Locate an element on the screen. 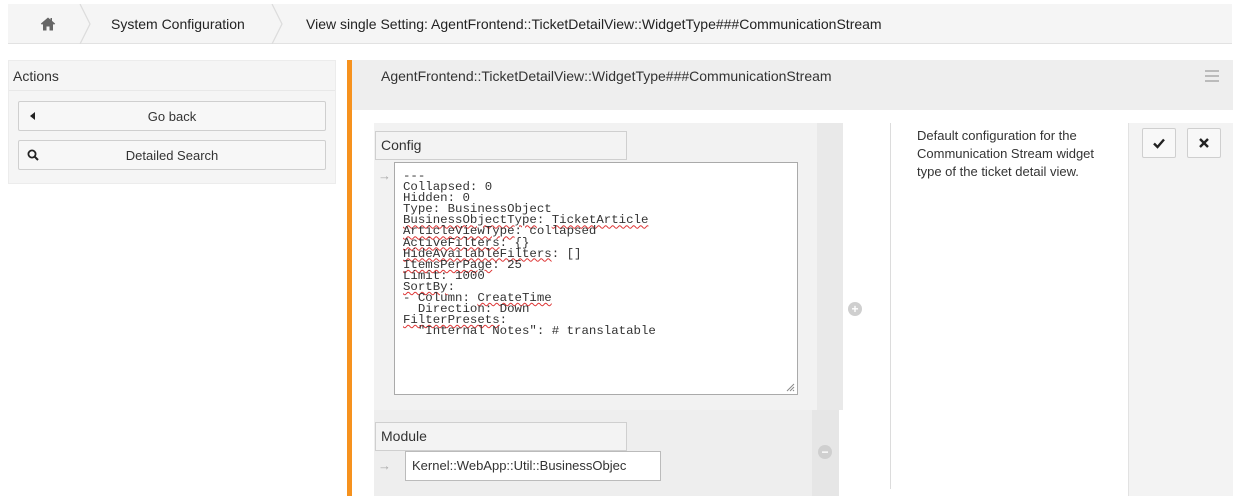 The height and width of the screenshot is (496, 1233). divider is located at coordinates (890, 306).